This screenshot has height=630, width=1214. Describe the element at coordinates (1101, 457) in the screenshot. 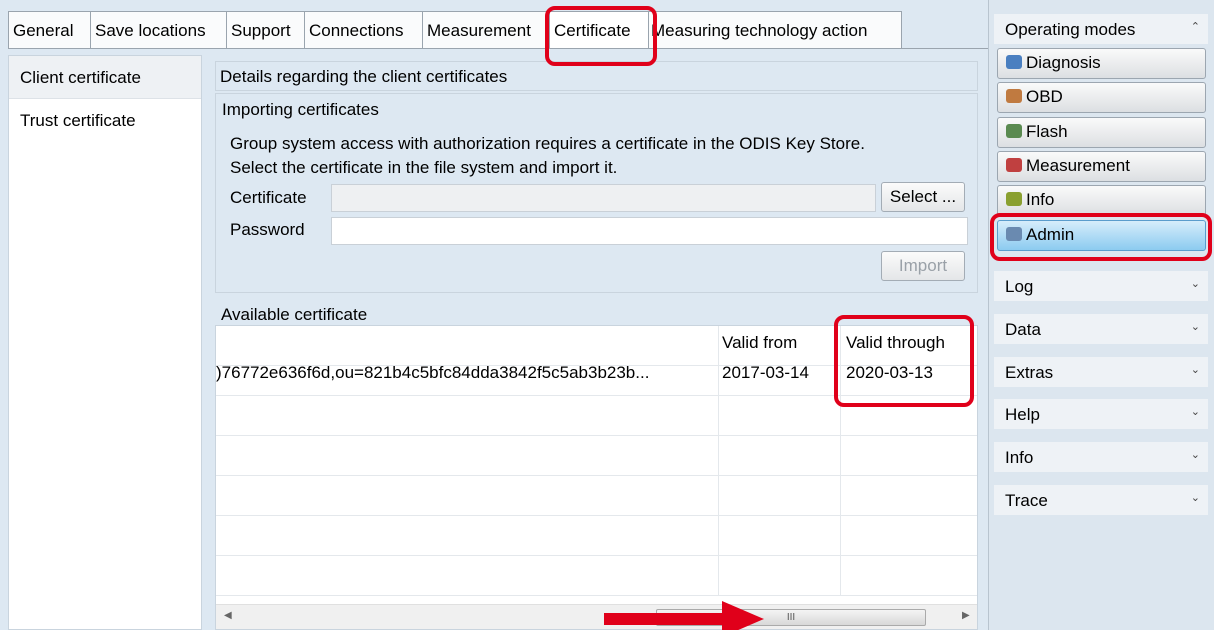

I see `section-info: Info ⌄` at that location.